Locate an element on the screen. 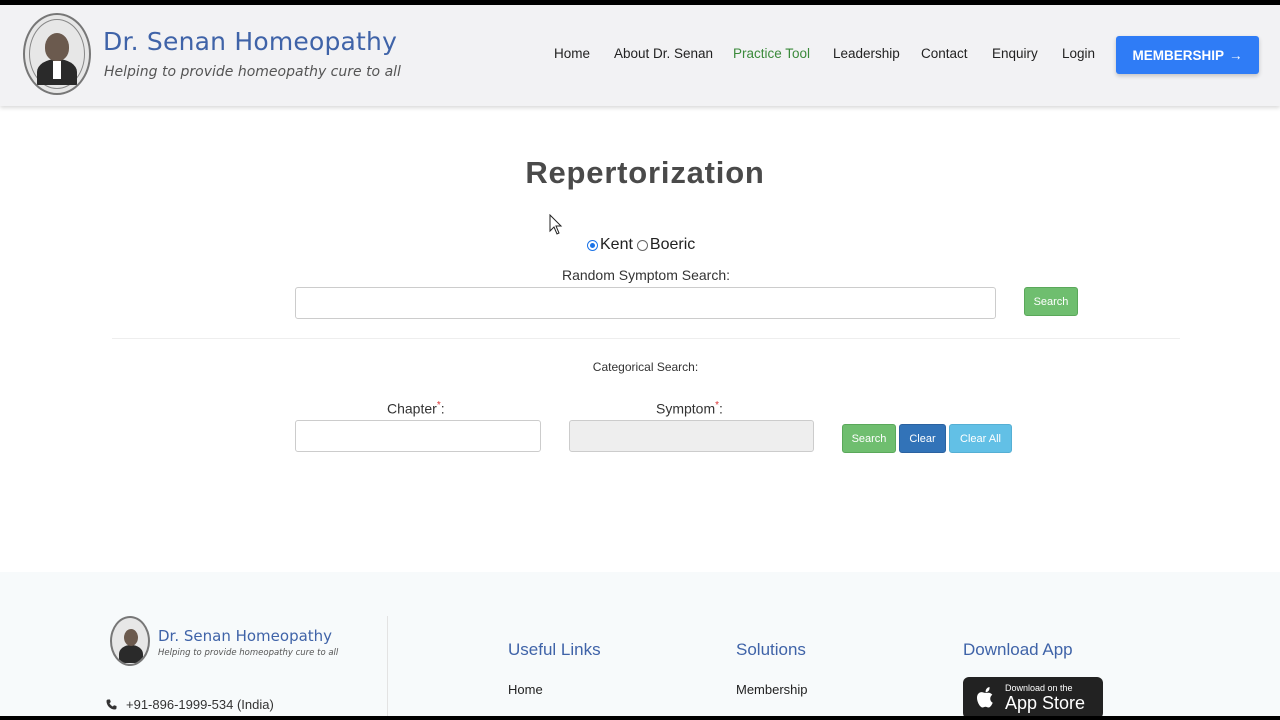 The image size is (1280, 720). symptom-label-text: Symptom is located at coordinates (686, 408).